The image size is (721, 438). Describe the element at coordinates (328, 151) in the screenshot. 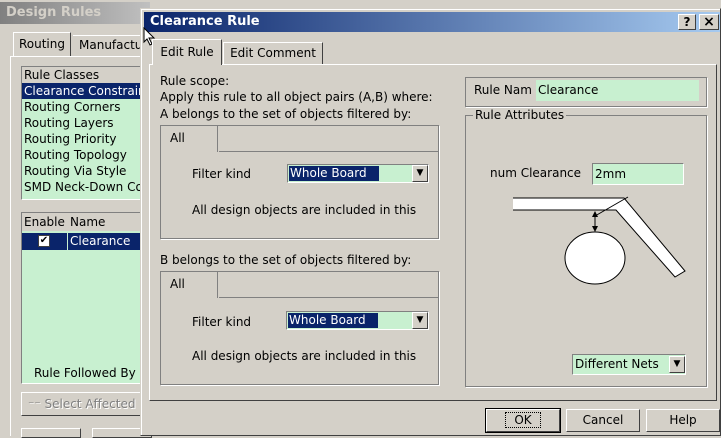

I see `a-filter-tab-divider` at that location.